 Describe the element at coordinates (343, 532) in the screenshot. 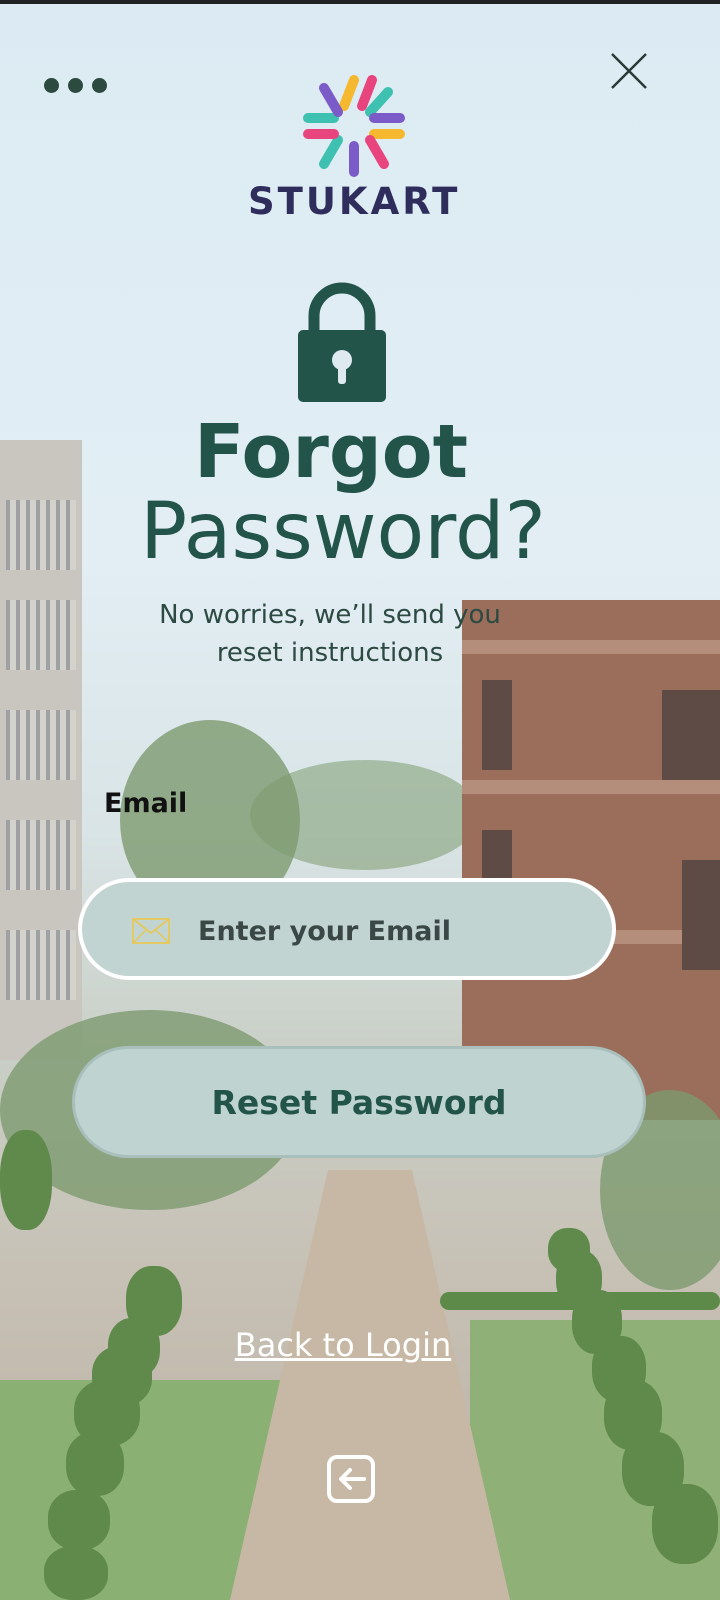

I see `title-line-2: Password?` at that location.